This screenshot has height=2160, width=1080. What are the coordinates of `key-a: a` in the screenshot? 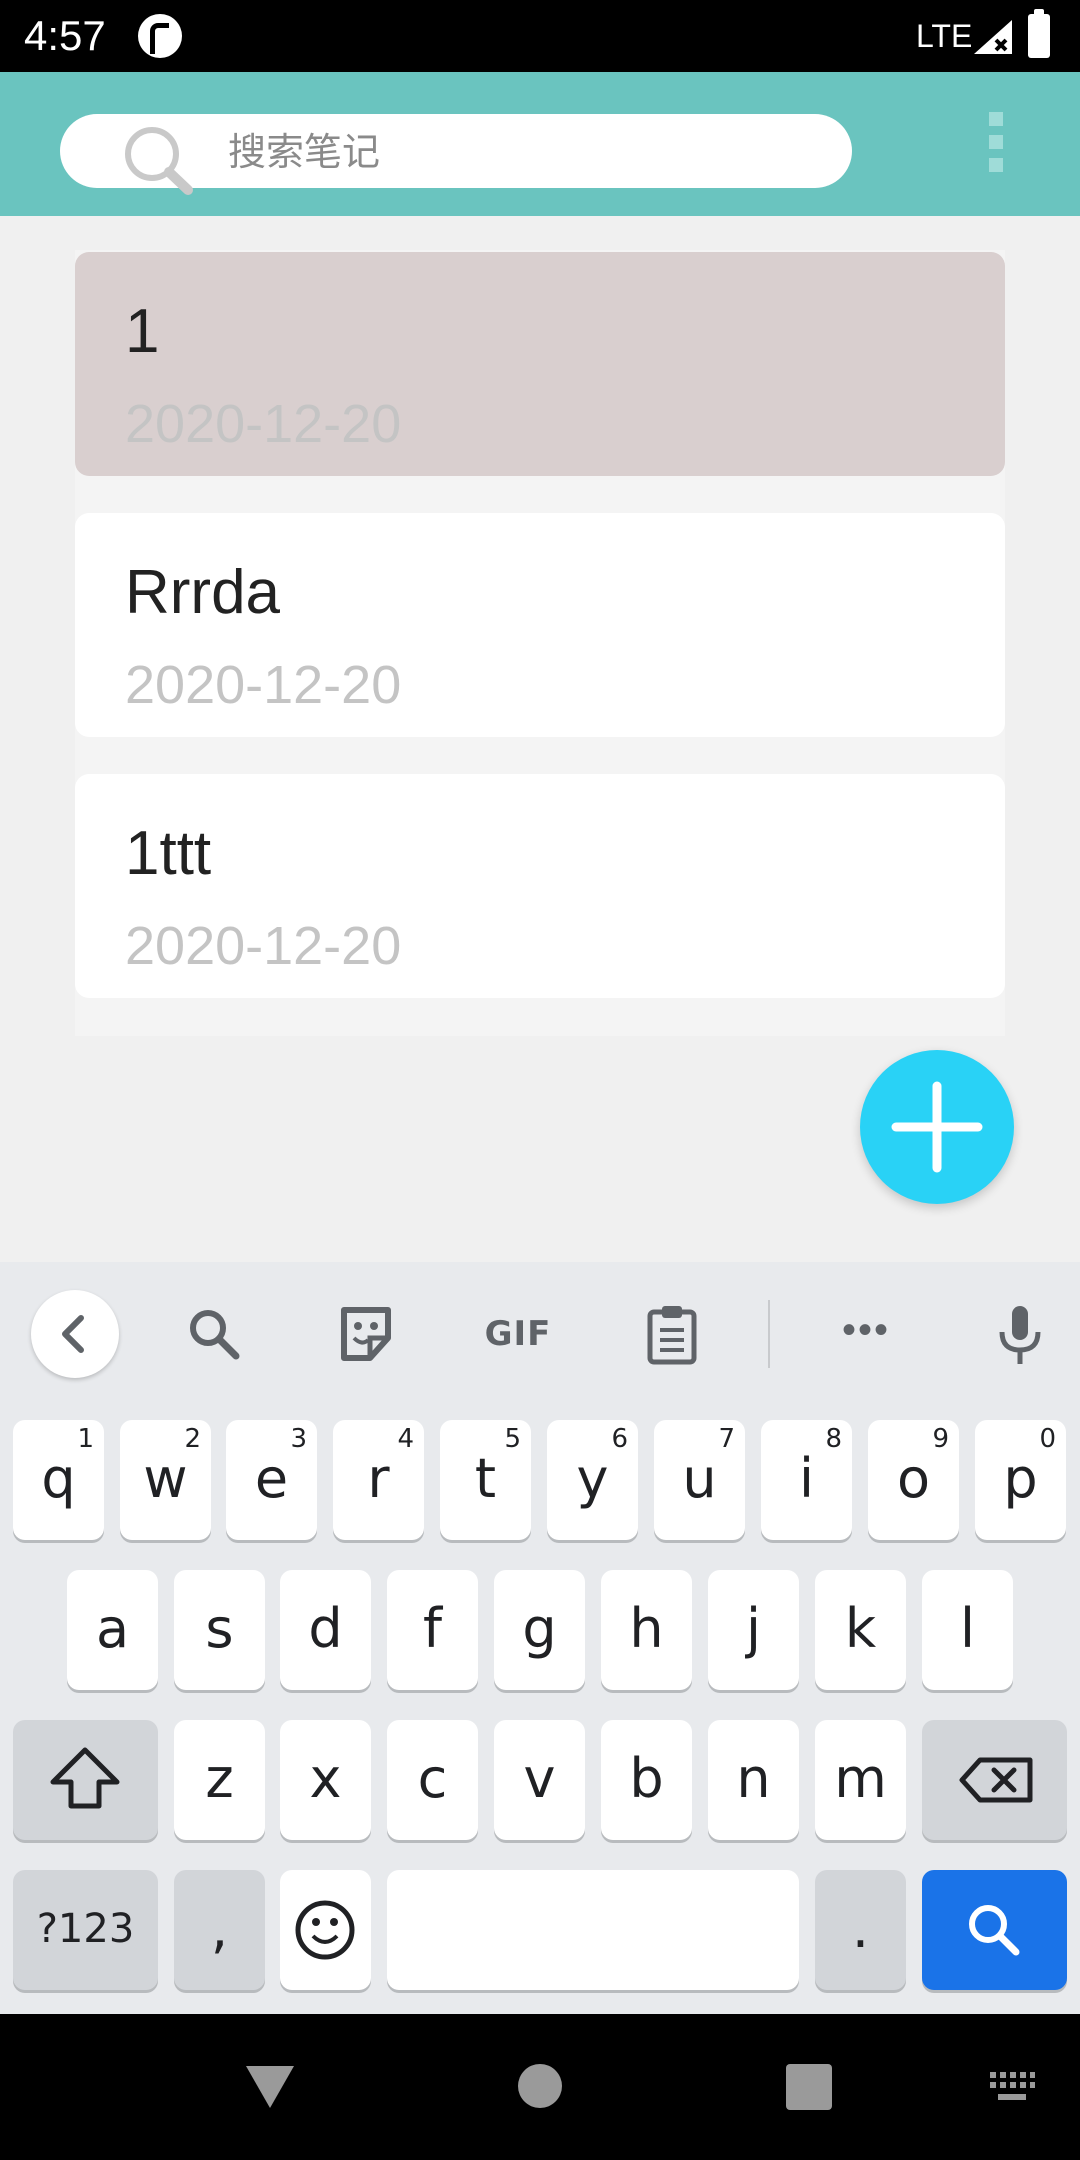 It's located at (112, 1630).